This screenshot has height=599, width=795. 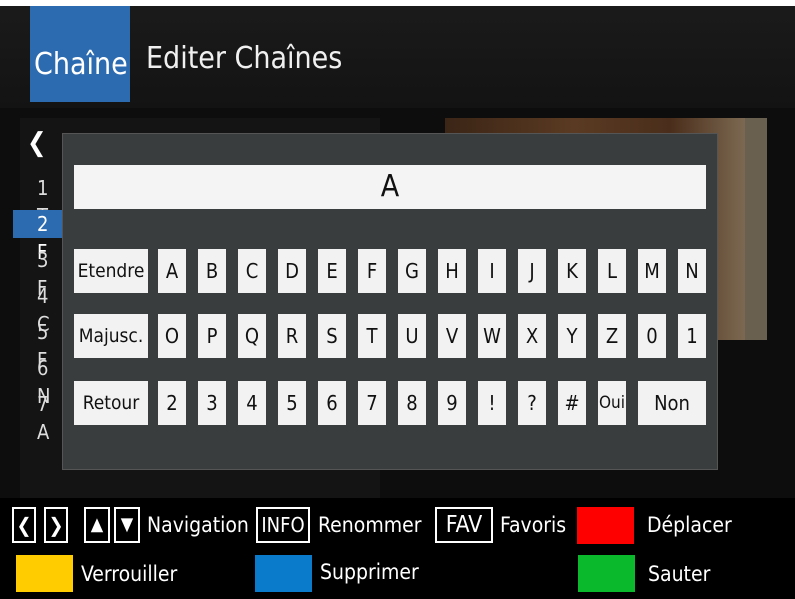 I want to click on key-1: 1, so click(x=692, y=336).